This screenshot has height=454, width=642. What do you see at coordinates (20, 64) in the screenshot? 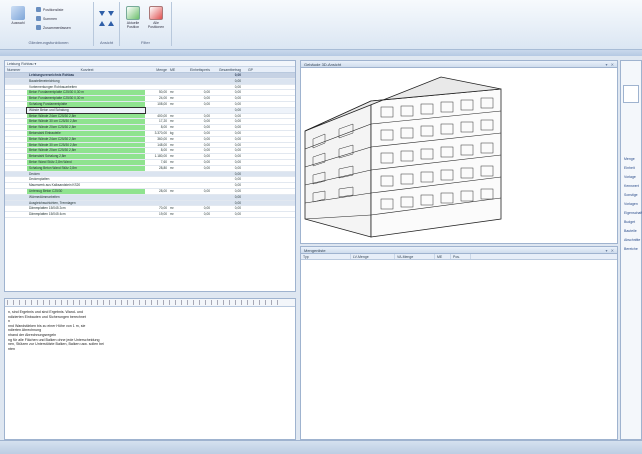
I see `filter-dropdown: Leistung Rohbau` at bounding box center [20, 64].